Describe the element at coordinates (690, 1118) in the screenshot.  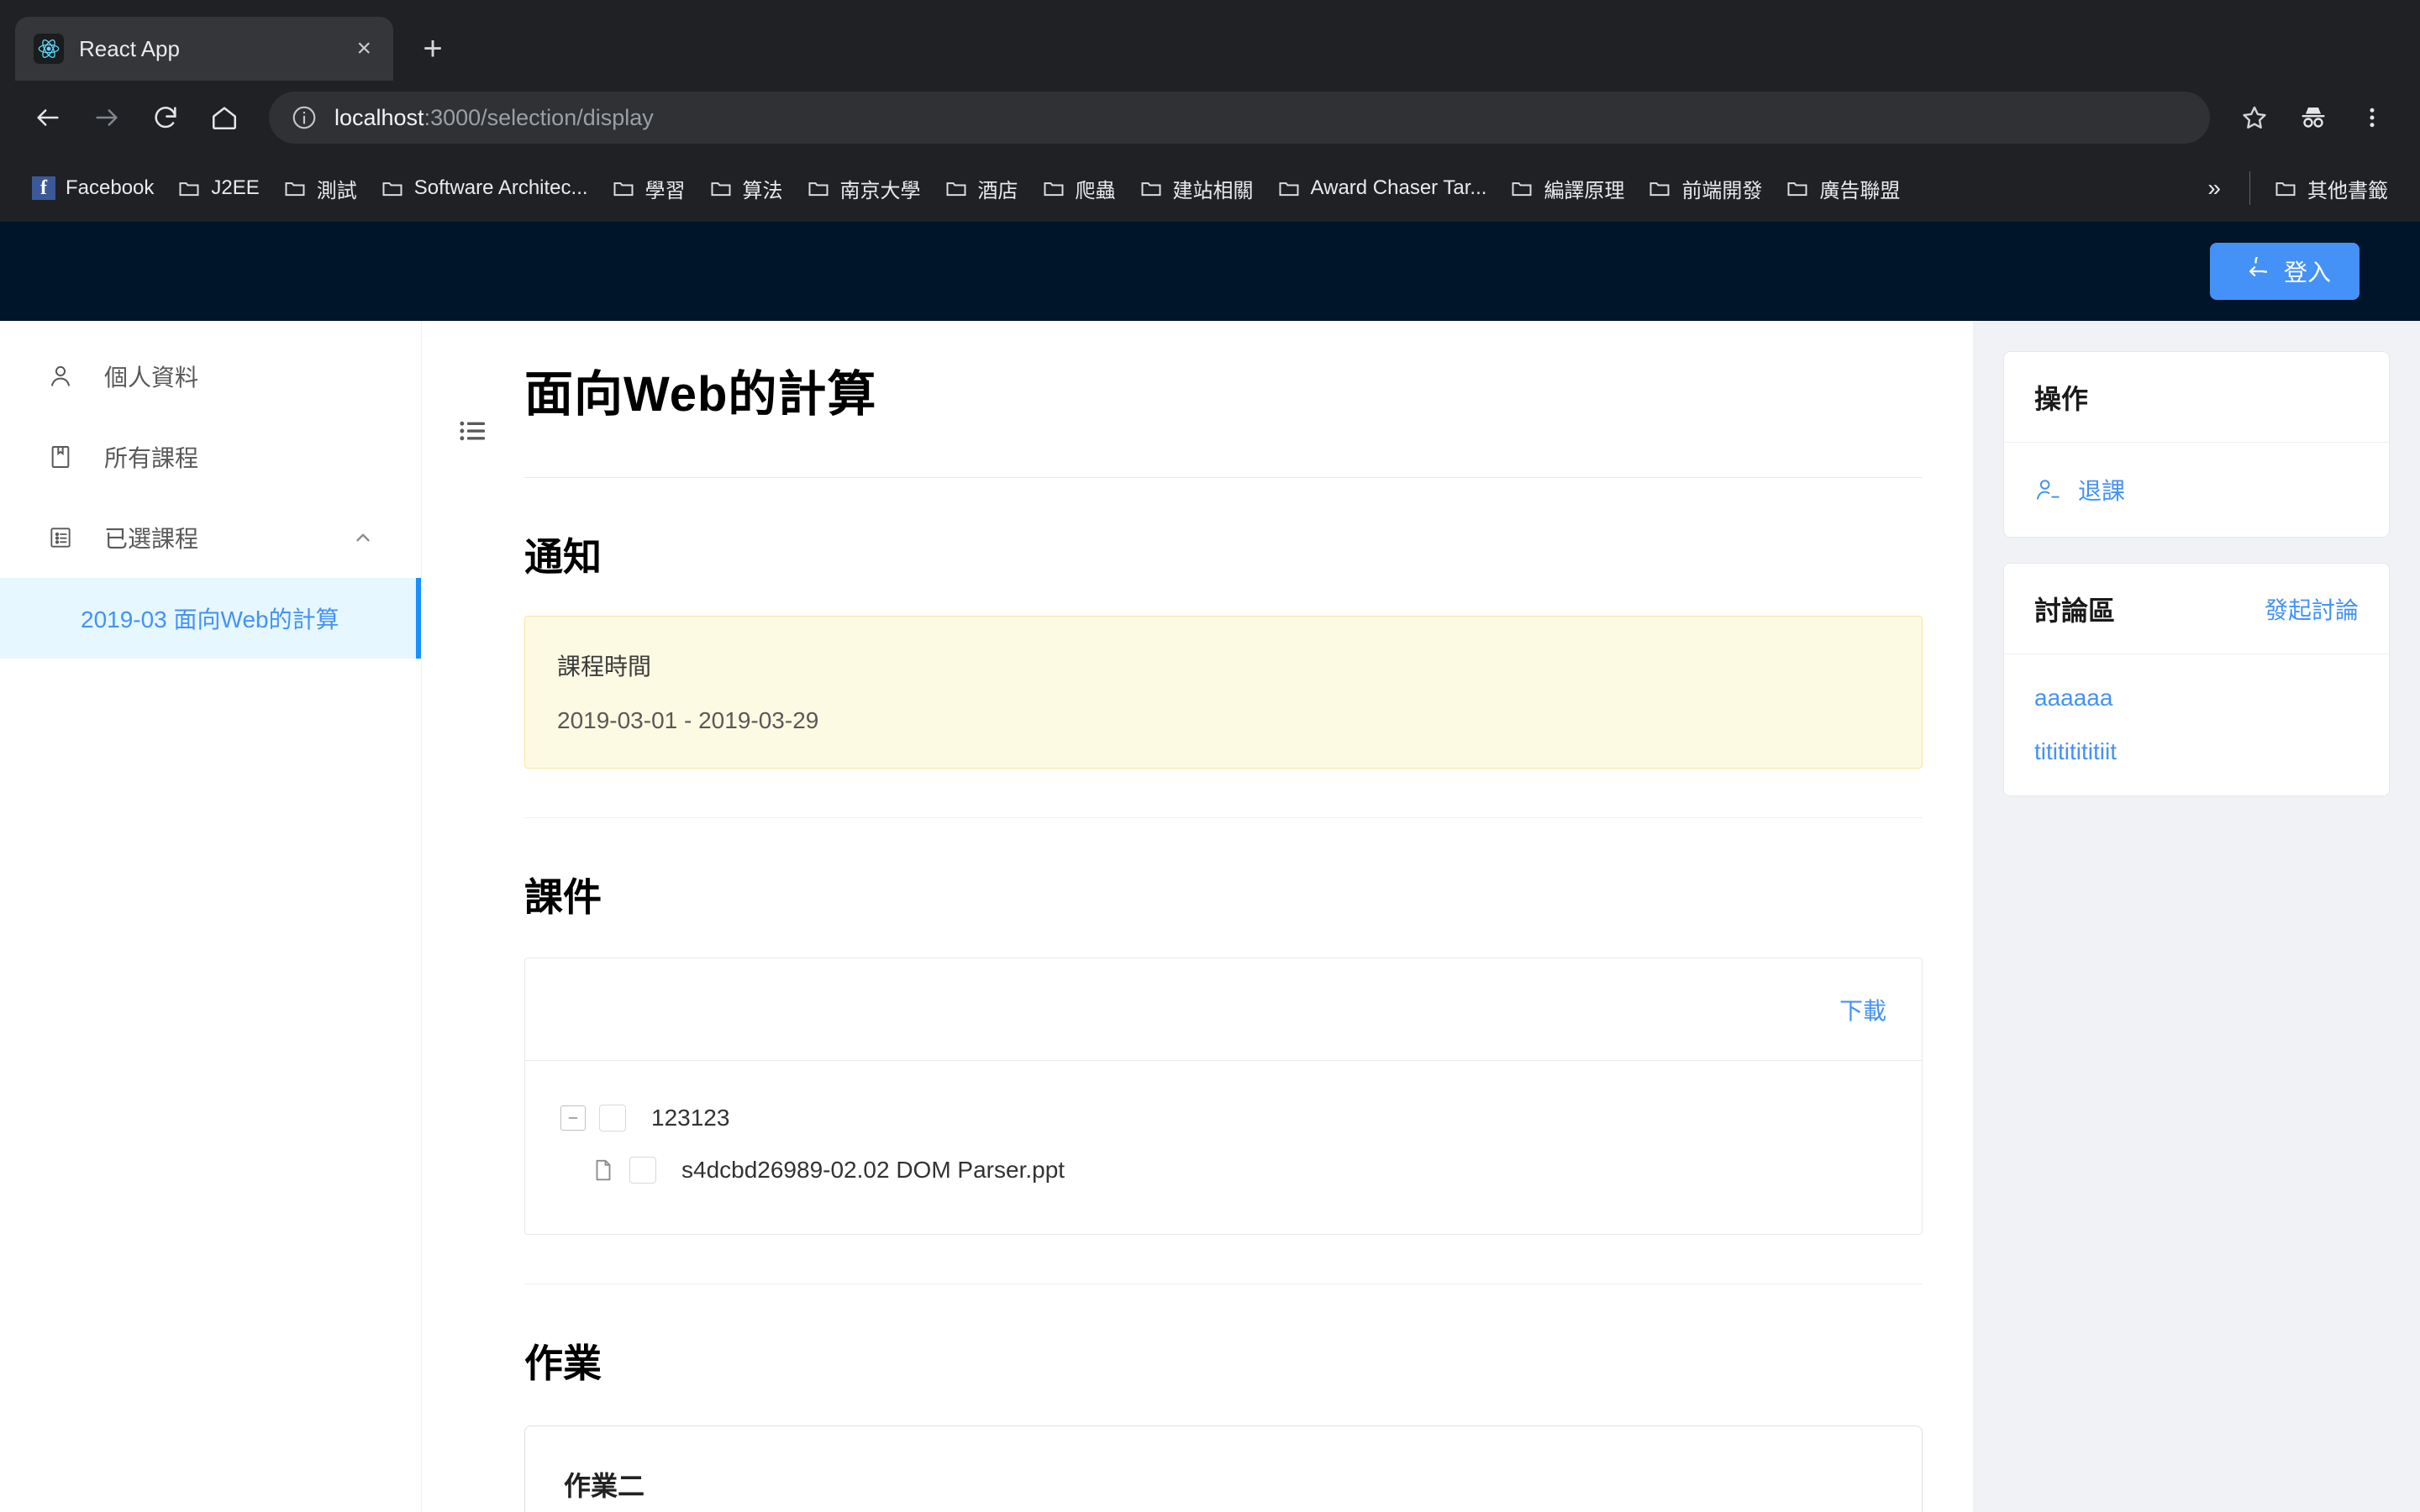
I see `tree-node-label: 123123` at that location.